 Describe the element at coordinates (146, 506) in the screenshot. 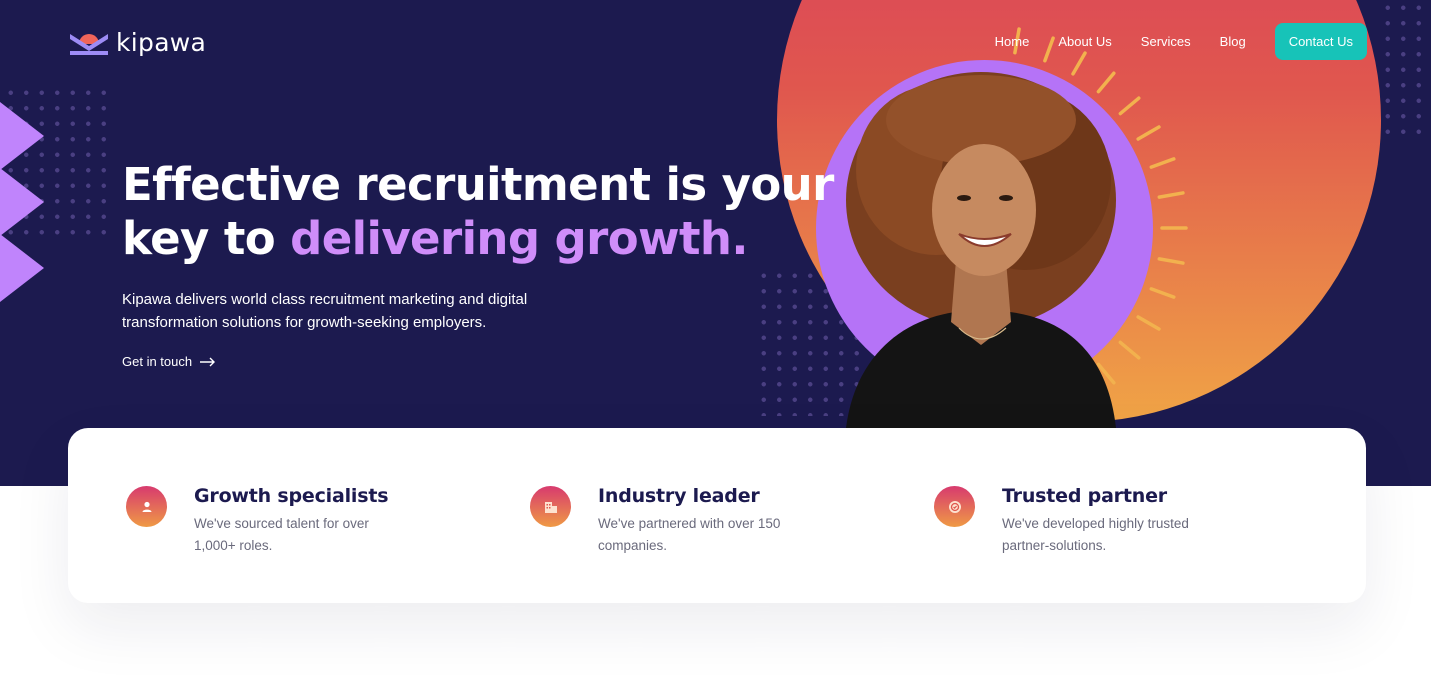

I see `user-icon` at that location.